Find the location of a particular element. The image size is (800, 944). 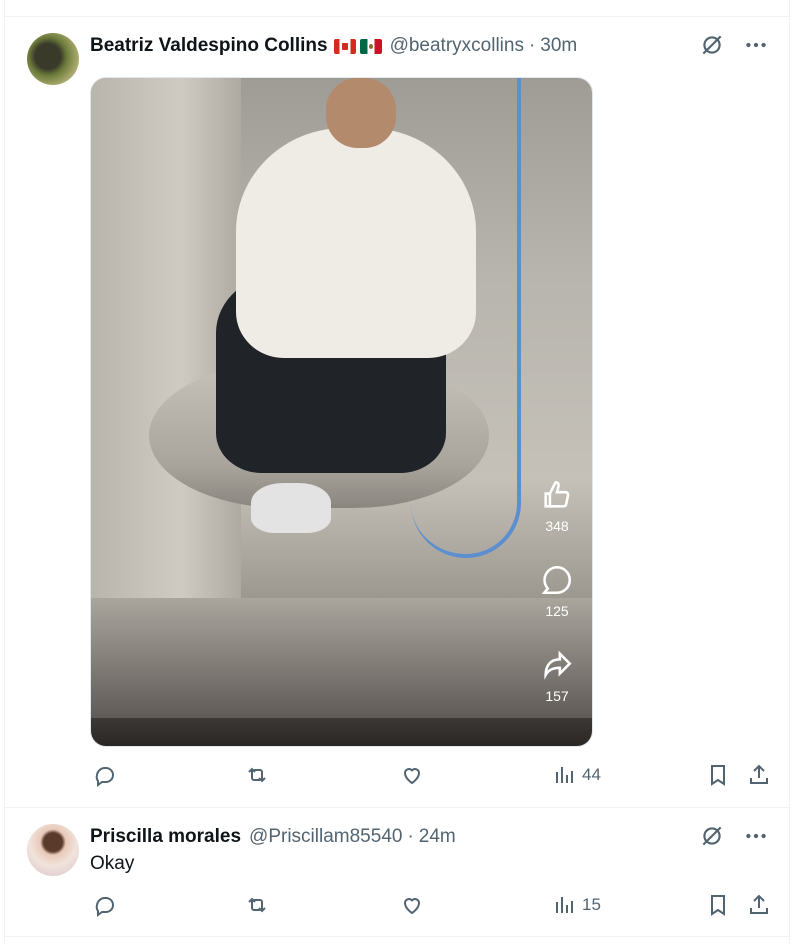

video-frame-person-shoe is located at coordinates (291, 508).